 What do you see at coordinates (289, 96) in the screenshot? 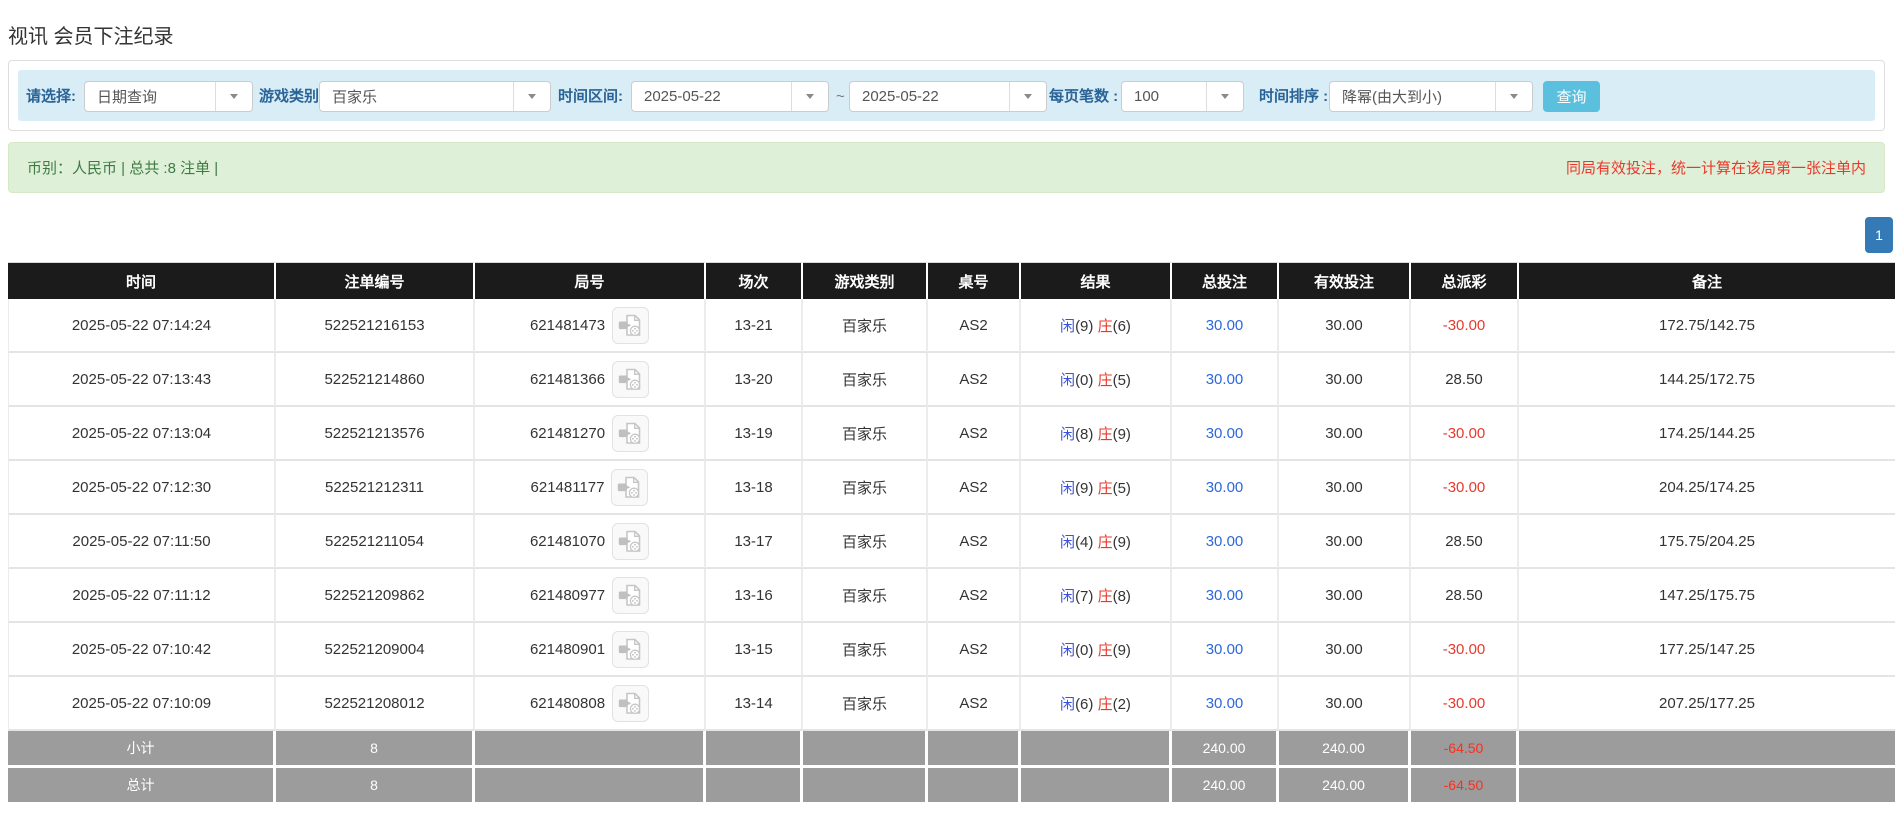
I see `game-type-label: 游戏类别` at bounding box center [289, 96].